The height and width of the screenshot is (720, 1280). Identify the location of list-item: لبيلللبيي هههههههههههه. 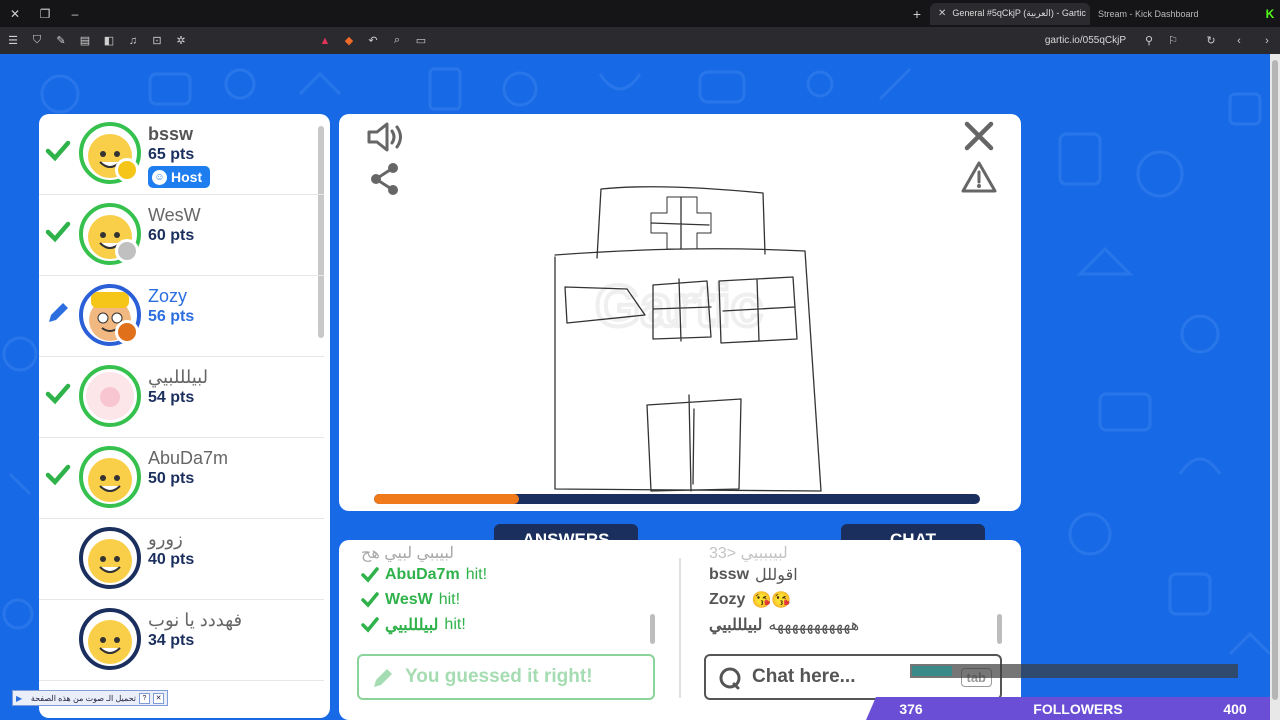
(854, 624).